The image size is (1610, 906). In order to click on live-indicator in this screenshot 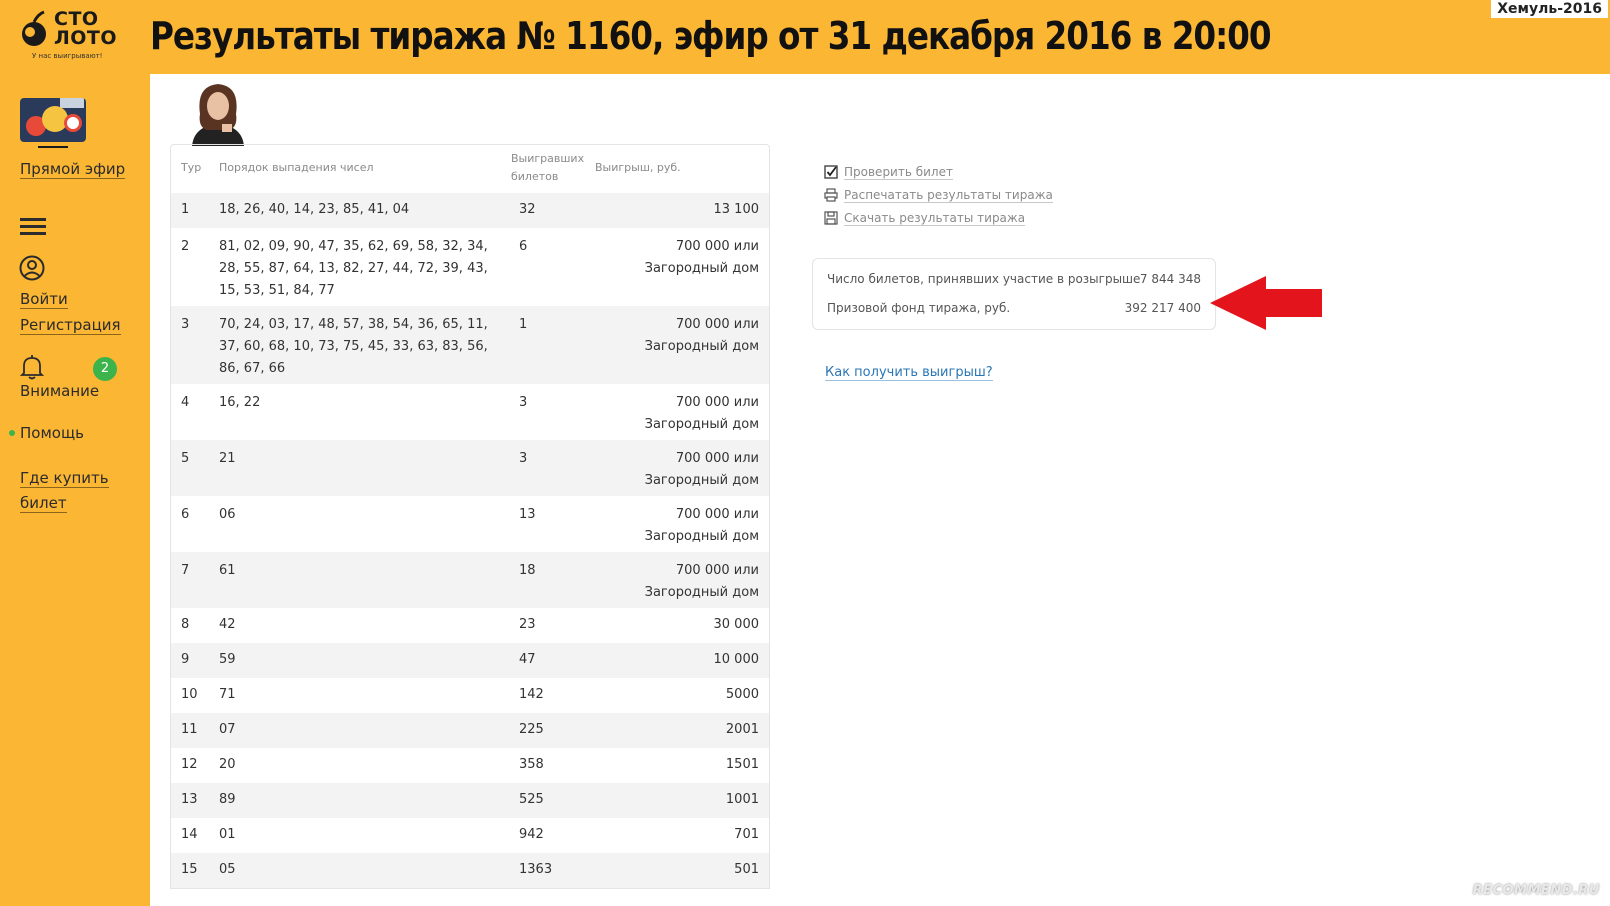, I will do `click(53, 147)`.